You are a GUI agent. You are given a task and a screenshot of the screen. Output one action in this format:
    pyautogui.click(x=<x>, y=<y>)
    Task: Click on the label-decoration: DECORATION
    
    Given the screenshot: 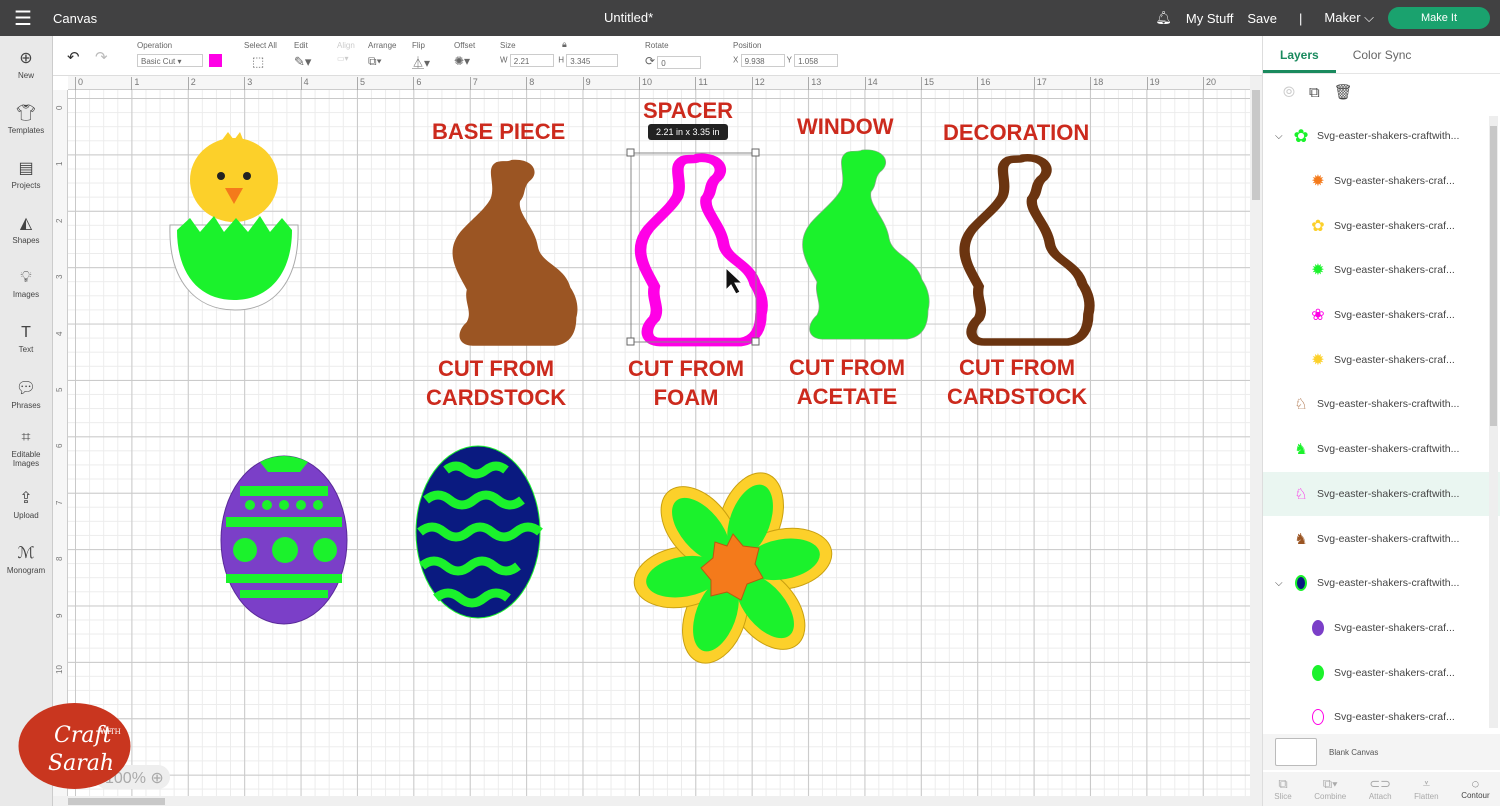 What is the action you would take?
    pyautogui.click(x=1016, y=132)
    